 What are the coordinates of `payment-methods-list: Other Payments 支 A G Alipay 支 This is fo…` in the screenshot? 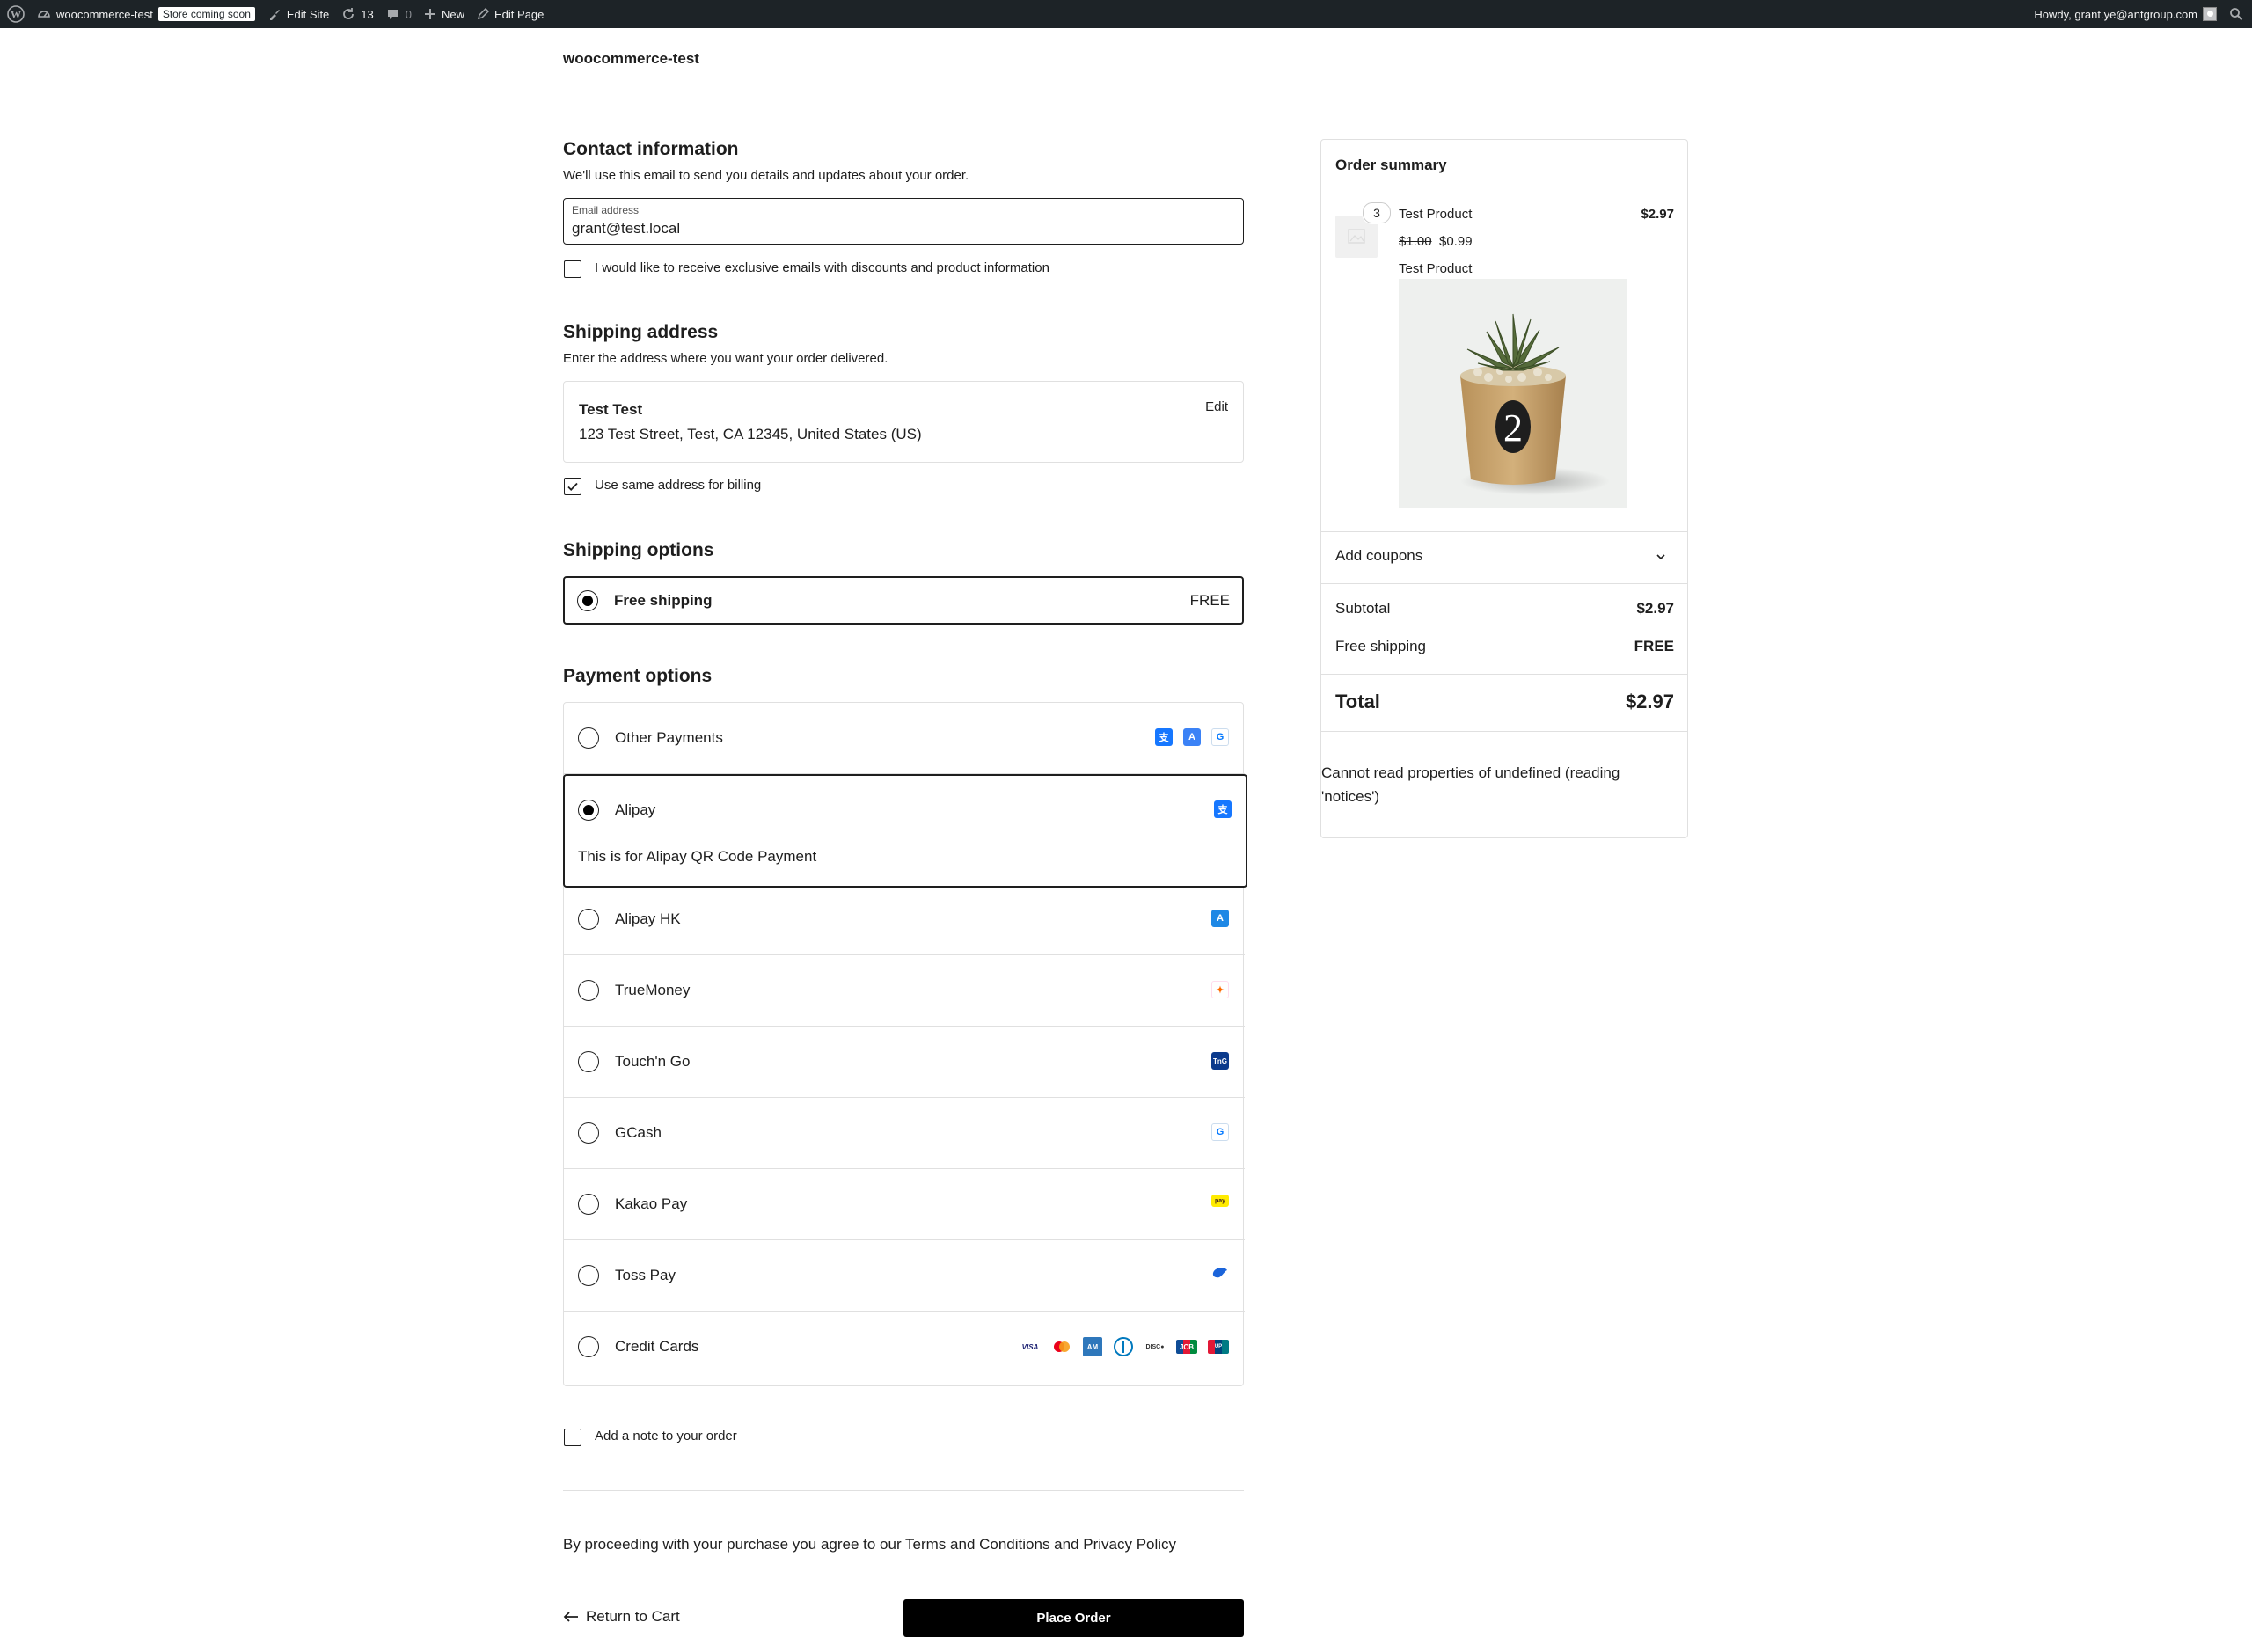 It's located at (905, 1044).